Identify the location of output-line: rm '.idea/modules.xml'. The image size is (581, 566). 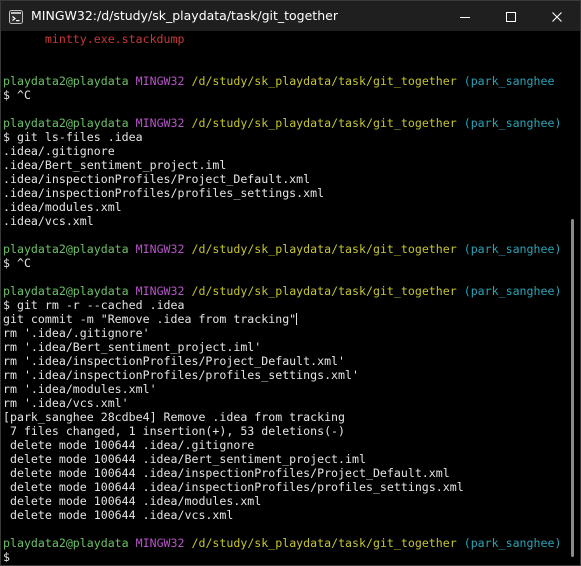
(80, 389).